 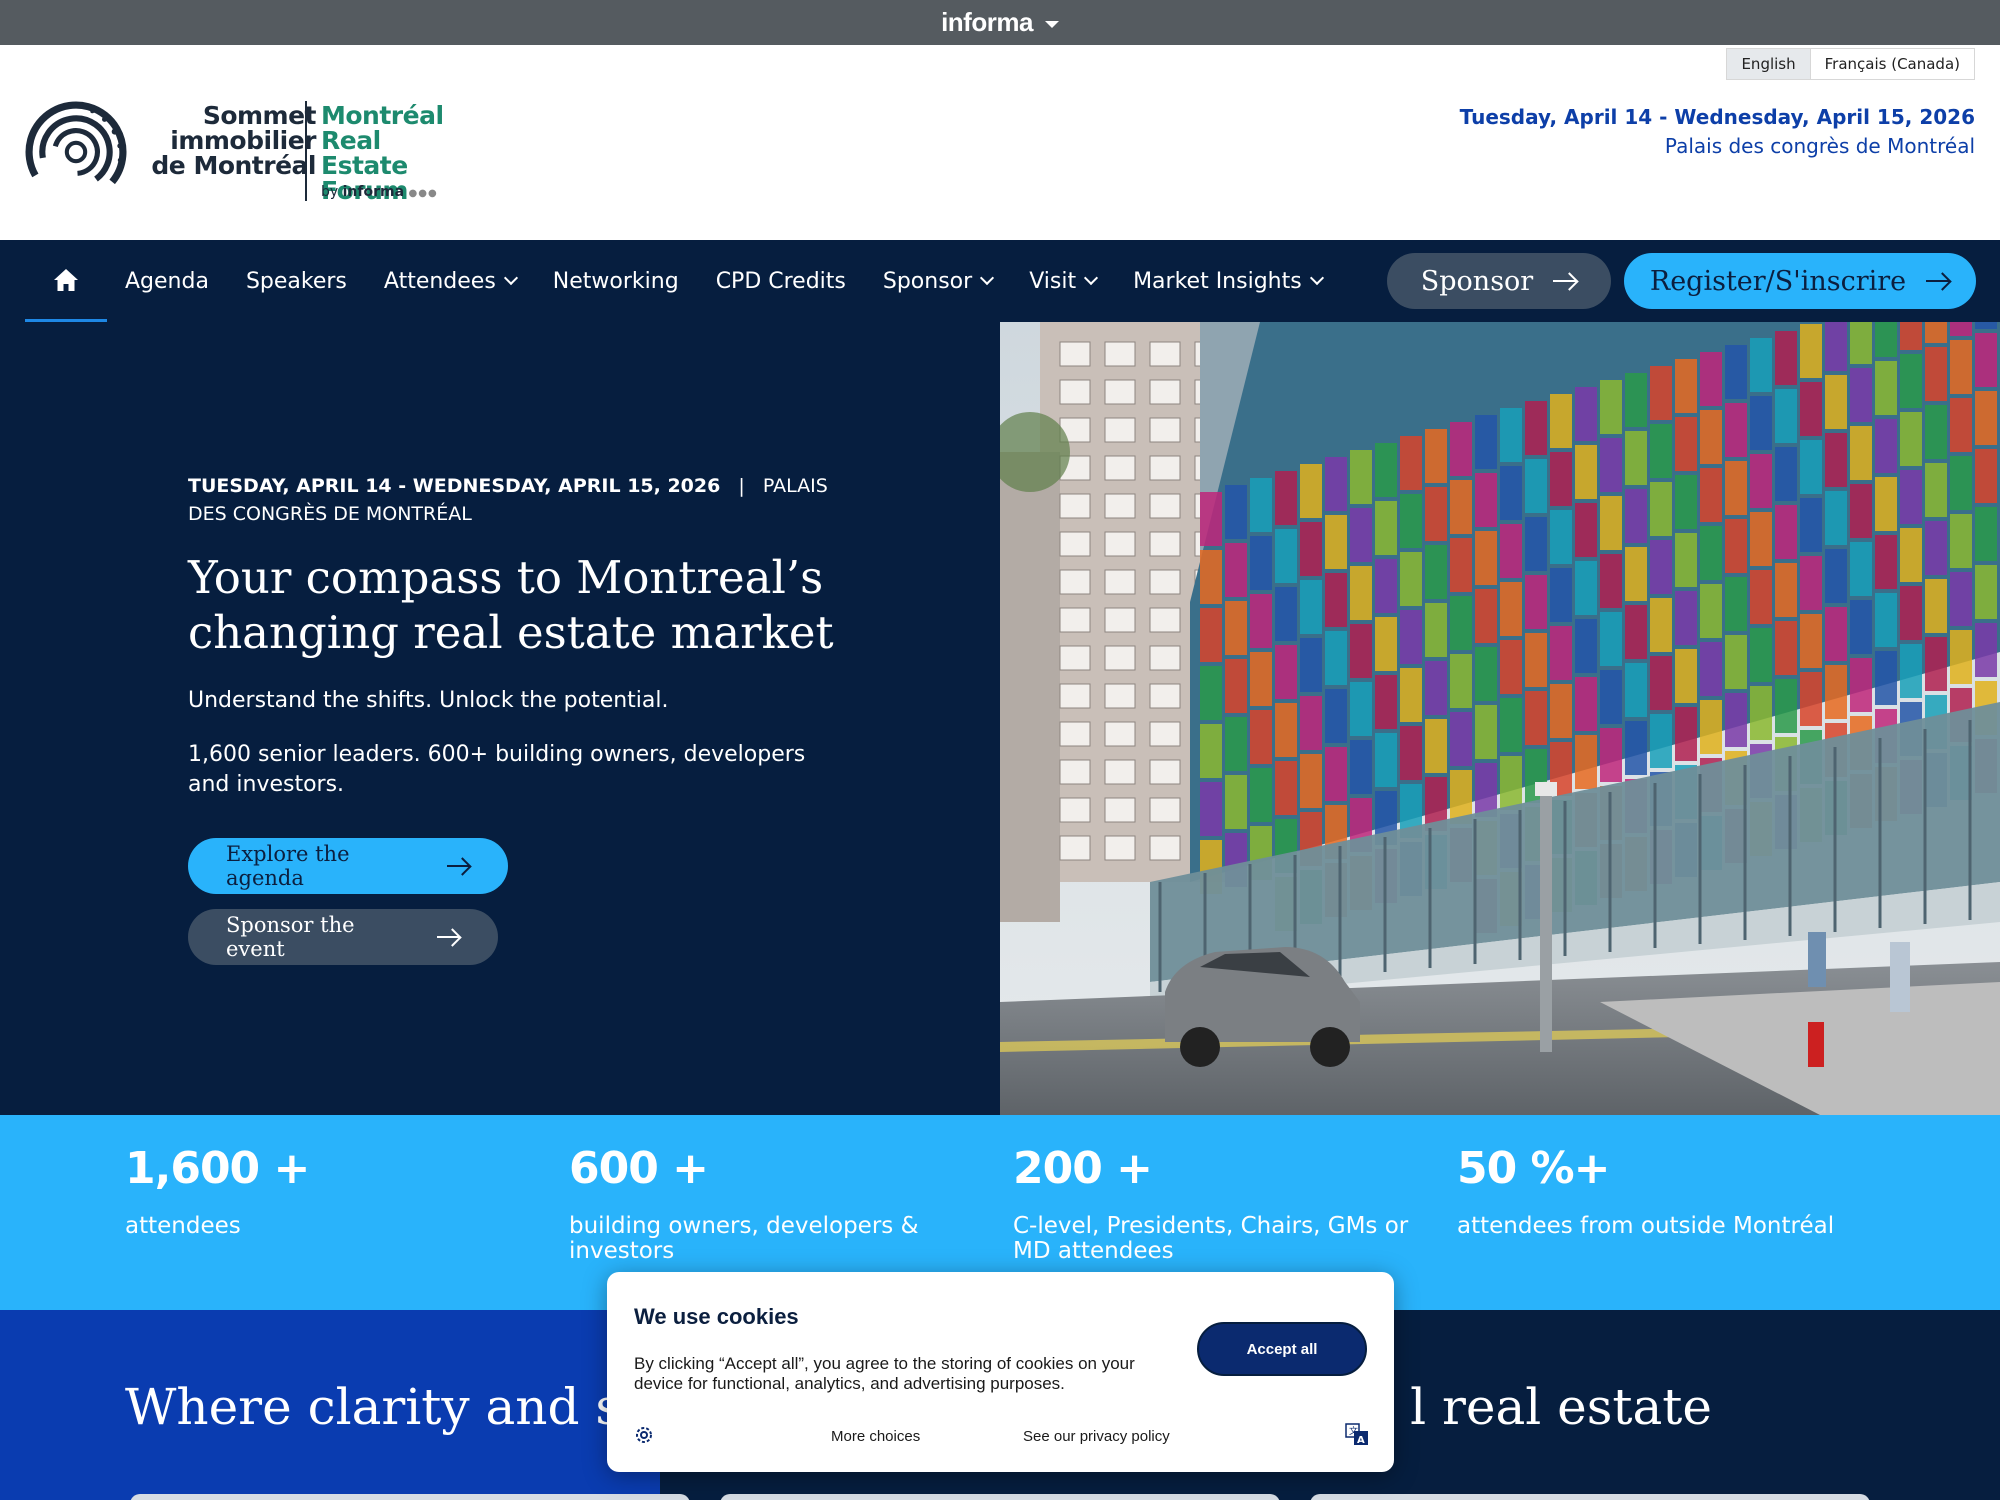 What do you see at coordinates (1657, 1191) in the screenshot?
I see `stat-outside-montreal: 50 %+ attendees from outside Montréal` at bounding box center [1657, 1191].